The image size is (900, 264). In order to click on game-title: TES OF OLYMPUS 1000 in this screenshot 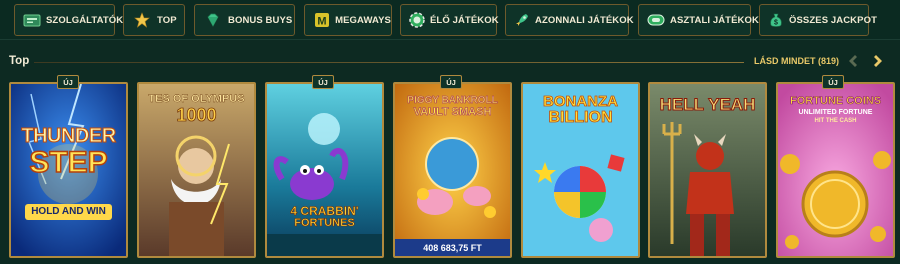, I will do `click(196, 109)`.